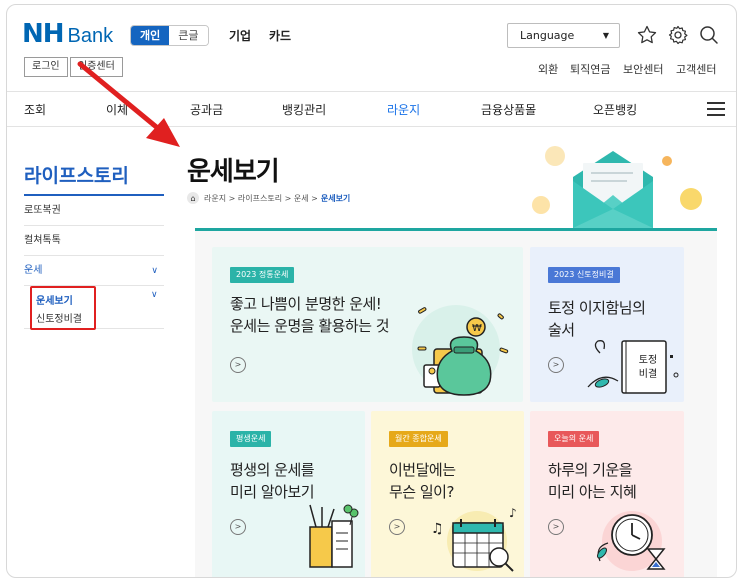 The image size is (743, 582). I want to click on util-link-customer: 고객센터, so click(696, 69).